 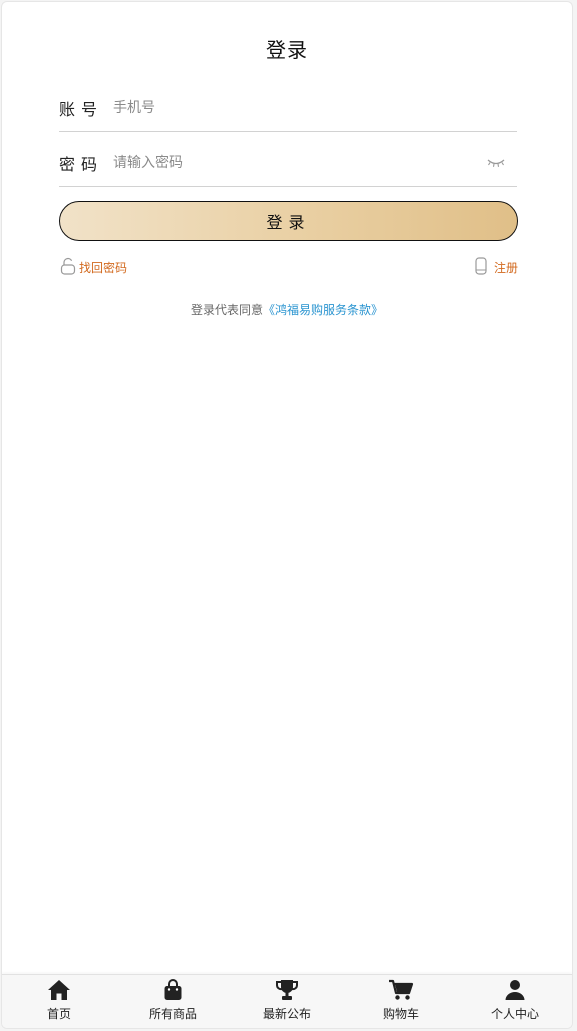 I want to click on password-input, so click(x=299, y=162).